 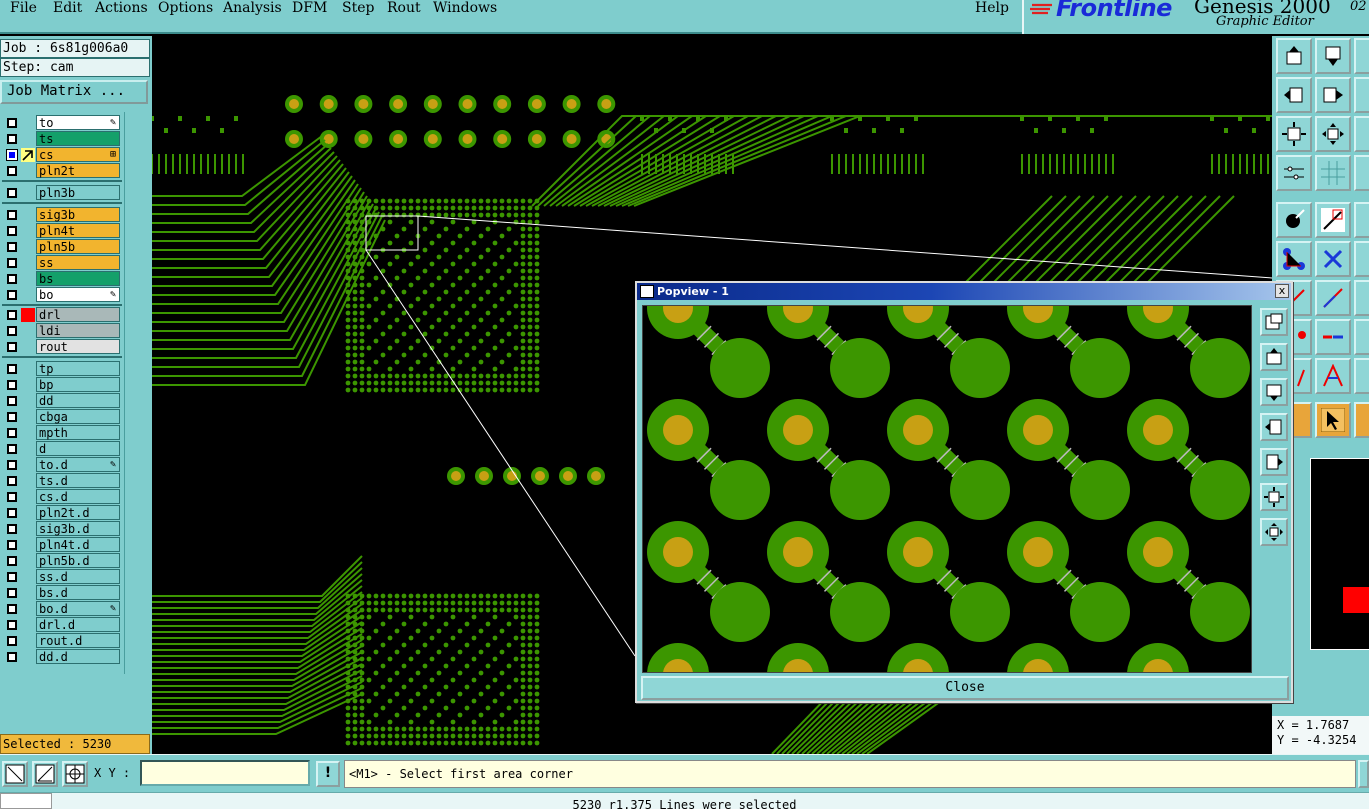 I want to click on layer-row-pln4t: pln4t, so click(x=61, y=230).